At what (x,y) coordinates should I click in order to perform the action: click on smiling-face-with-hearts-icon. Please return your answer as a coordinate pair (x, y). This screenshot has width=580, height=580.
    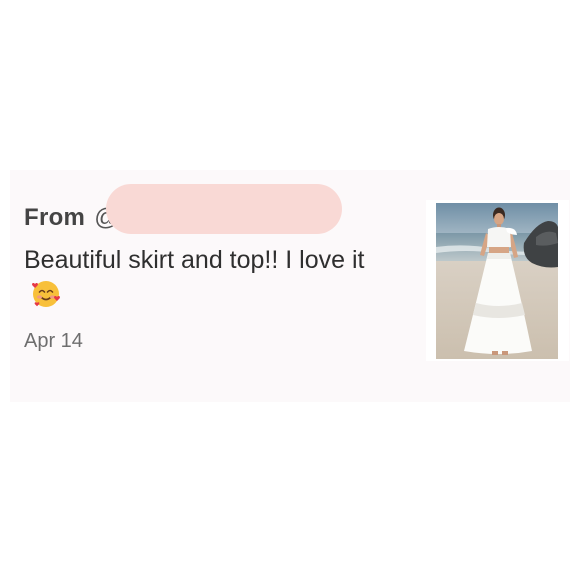
    Looking at the image, I should click on (46, 294).